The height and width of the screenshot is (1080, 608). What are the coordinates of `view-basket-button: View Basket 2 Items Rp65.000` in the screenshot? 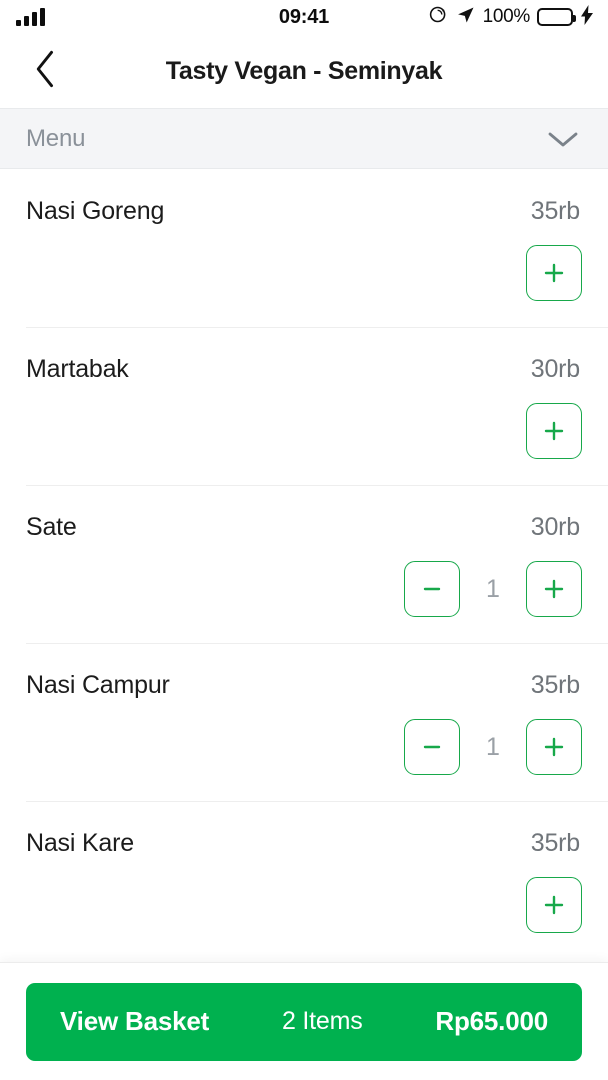 It's located at (304, 1021).